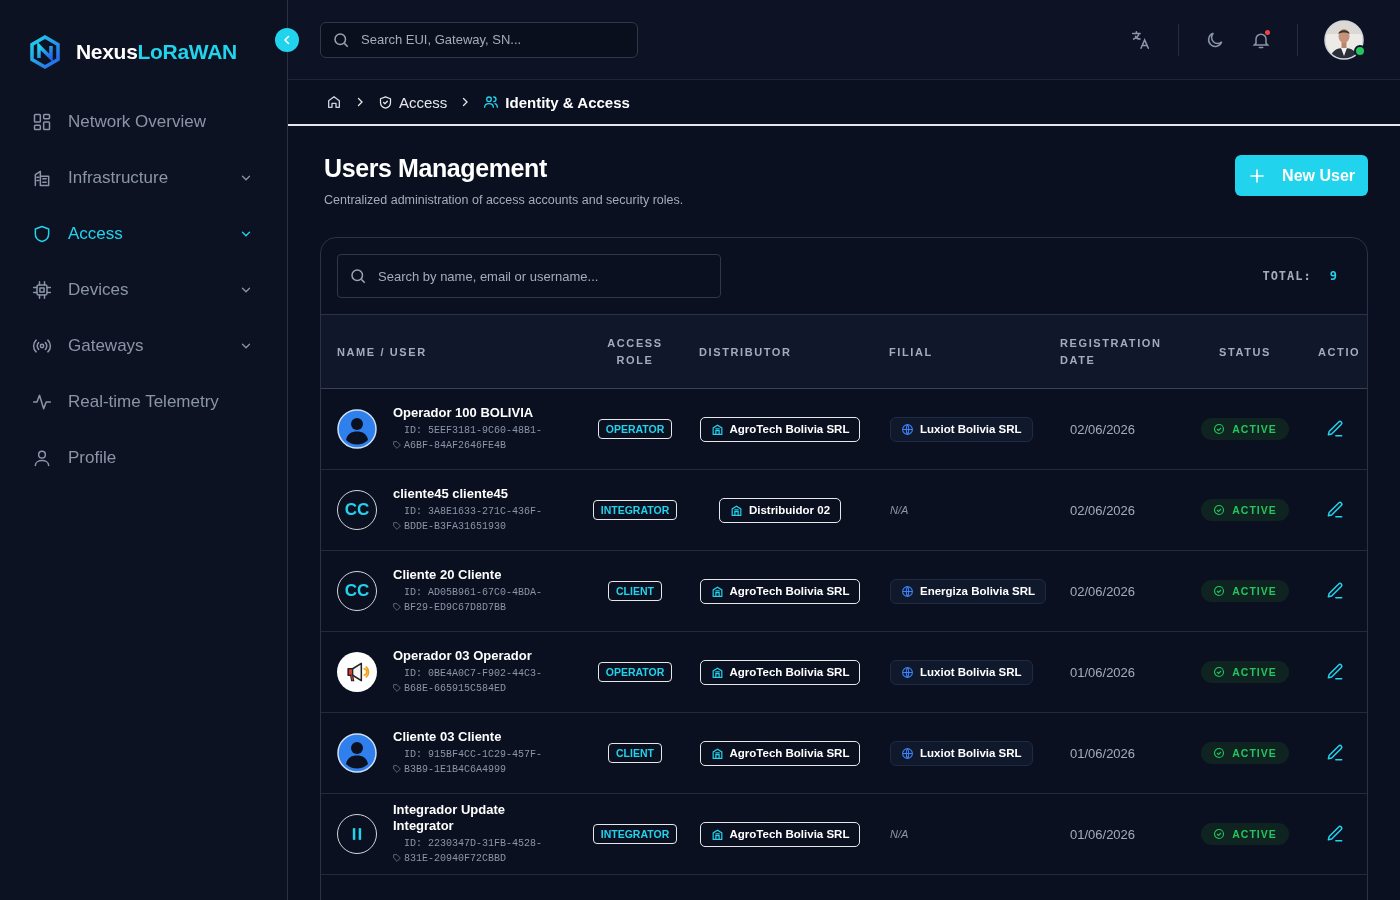 Image resolution: width=1400 pixels, height=900 pixels. Describe the element at coordinates (413, 102) in the screenshot. I see `breadcrumb-link: Access` at that location.